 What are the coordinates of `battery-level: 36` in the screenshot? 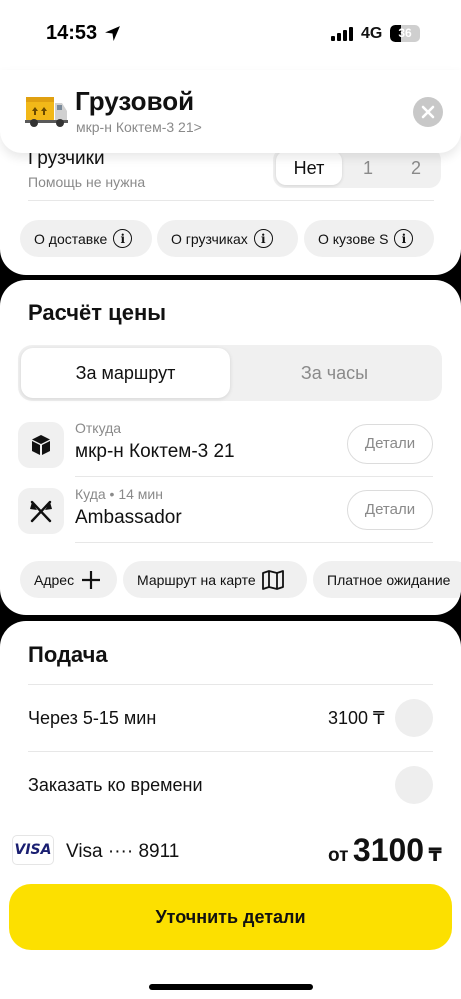 It's located at (405, 33).